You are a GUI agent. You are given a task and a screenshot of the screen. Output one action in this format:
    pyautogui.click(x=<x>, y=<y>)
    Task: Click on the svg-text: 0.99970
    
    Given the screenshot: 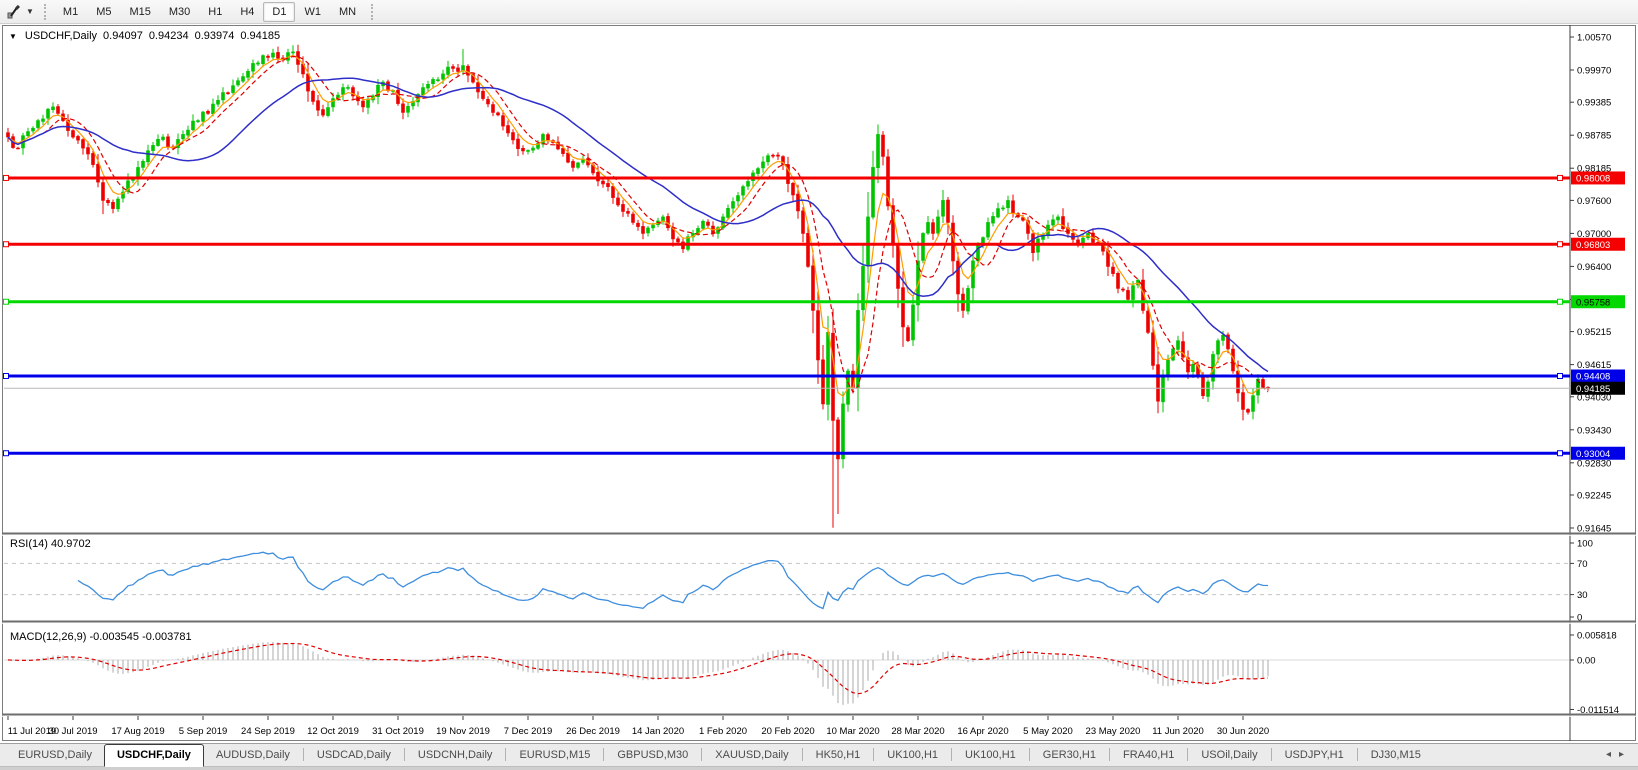 What is the action you would take?
    pyautogui.click(x=1594, y=71)
    